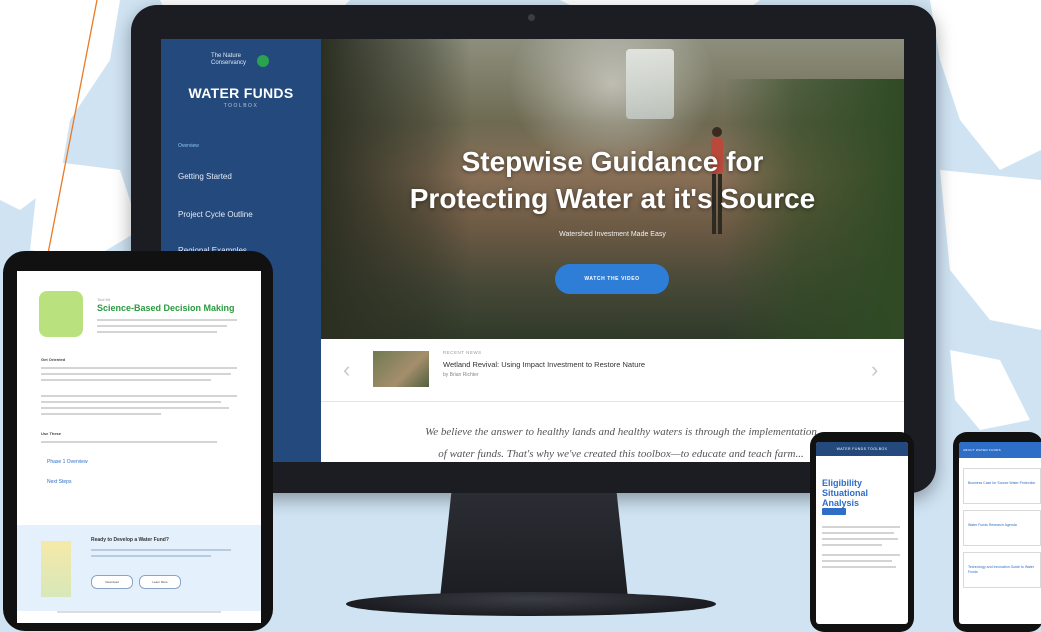 This screenshot has width=1041, height=632. What do you see at coordinates (531, 17) in the screenshot?
I see `camera-icon` at bounding box center [531, 17].